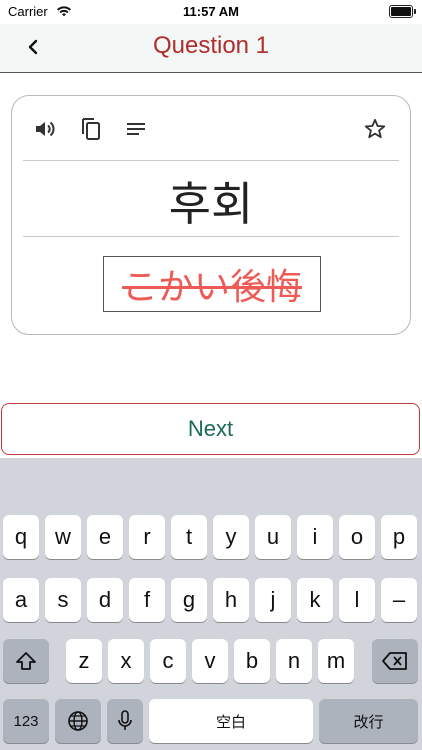 The width and height of the screenshot is (422, 750). I want to click on copy-icon, so click(91, 129).